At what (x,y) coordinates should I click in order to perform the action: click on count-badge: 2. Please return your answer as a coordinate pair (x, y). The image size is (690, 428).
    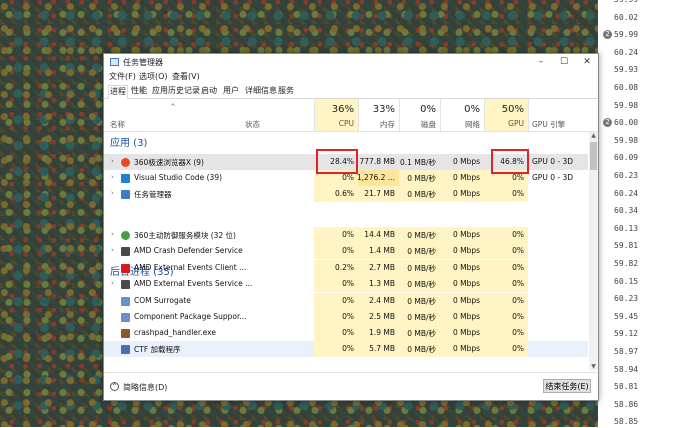
    Looking at the image, I should click on (607, 123).